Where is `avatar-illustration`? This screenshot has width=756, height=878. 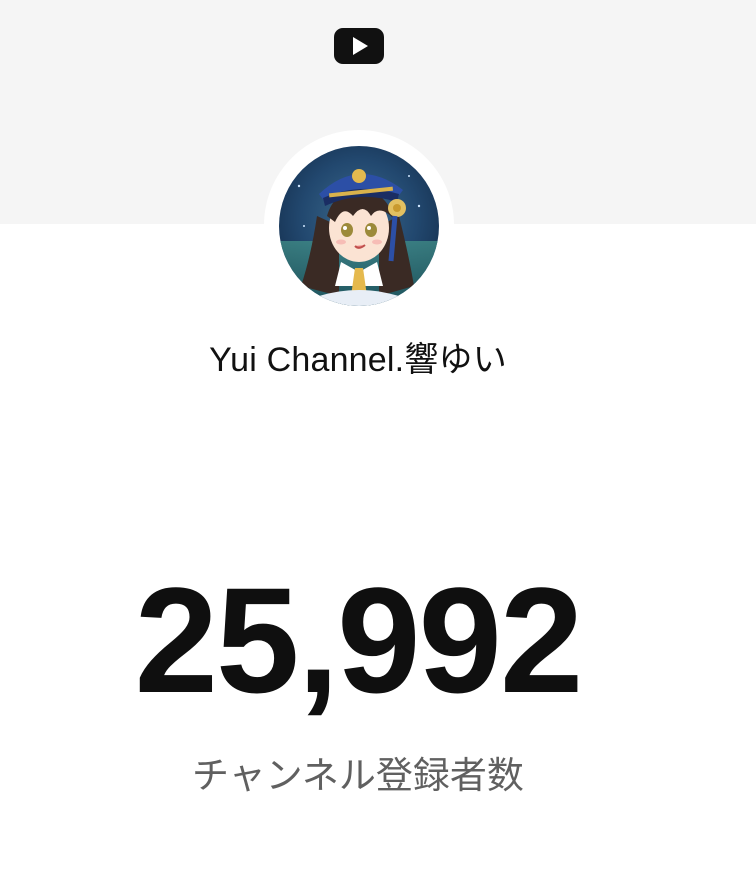 avatar-illustration is located at coordinates (359, 226).